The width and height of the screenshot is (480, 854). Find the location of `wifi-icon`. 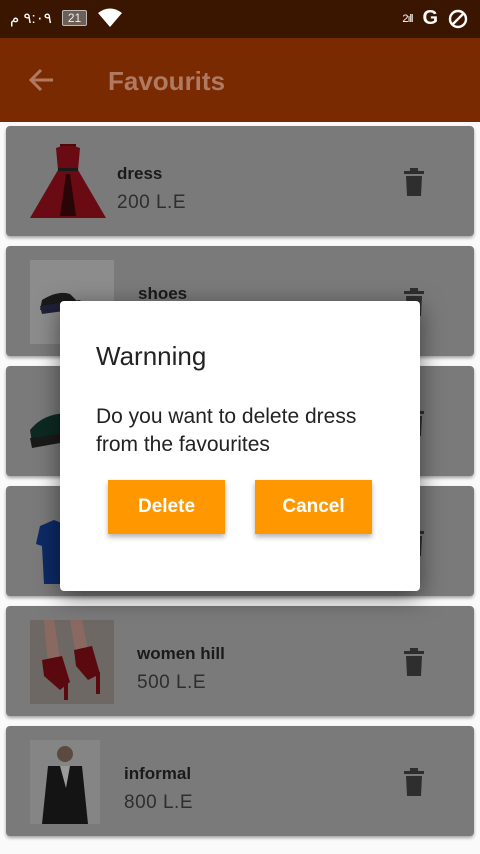

wifi-icon is located at coordinates (110, 17).